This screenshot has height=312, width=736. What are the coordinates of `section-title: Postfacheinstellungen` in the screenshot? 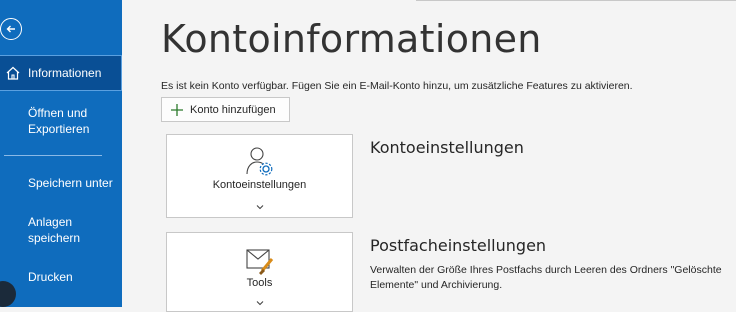 It's located at (458, 245).